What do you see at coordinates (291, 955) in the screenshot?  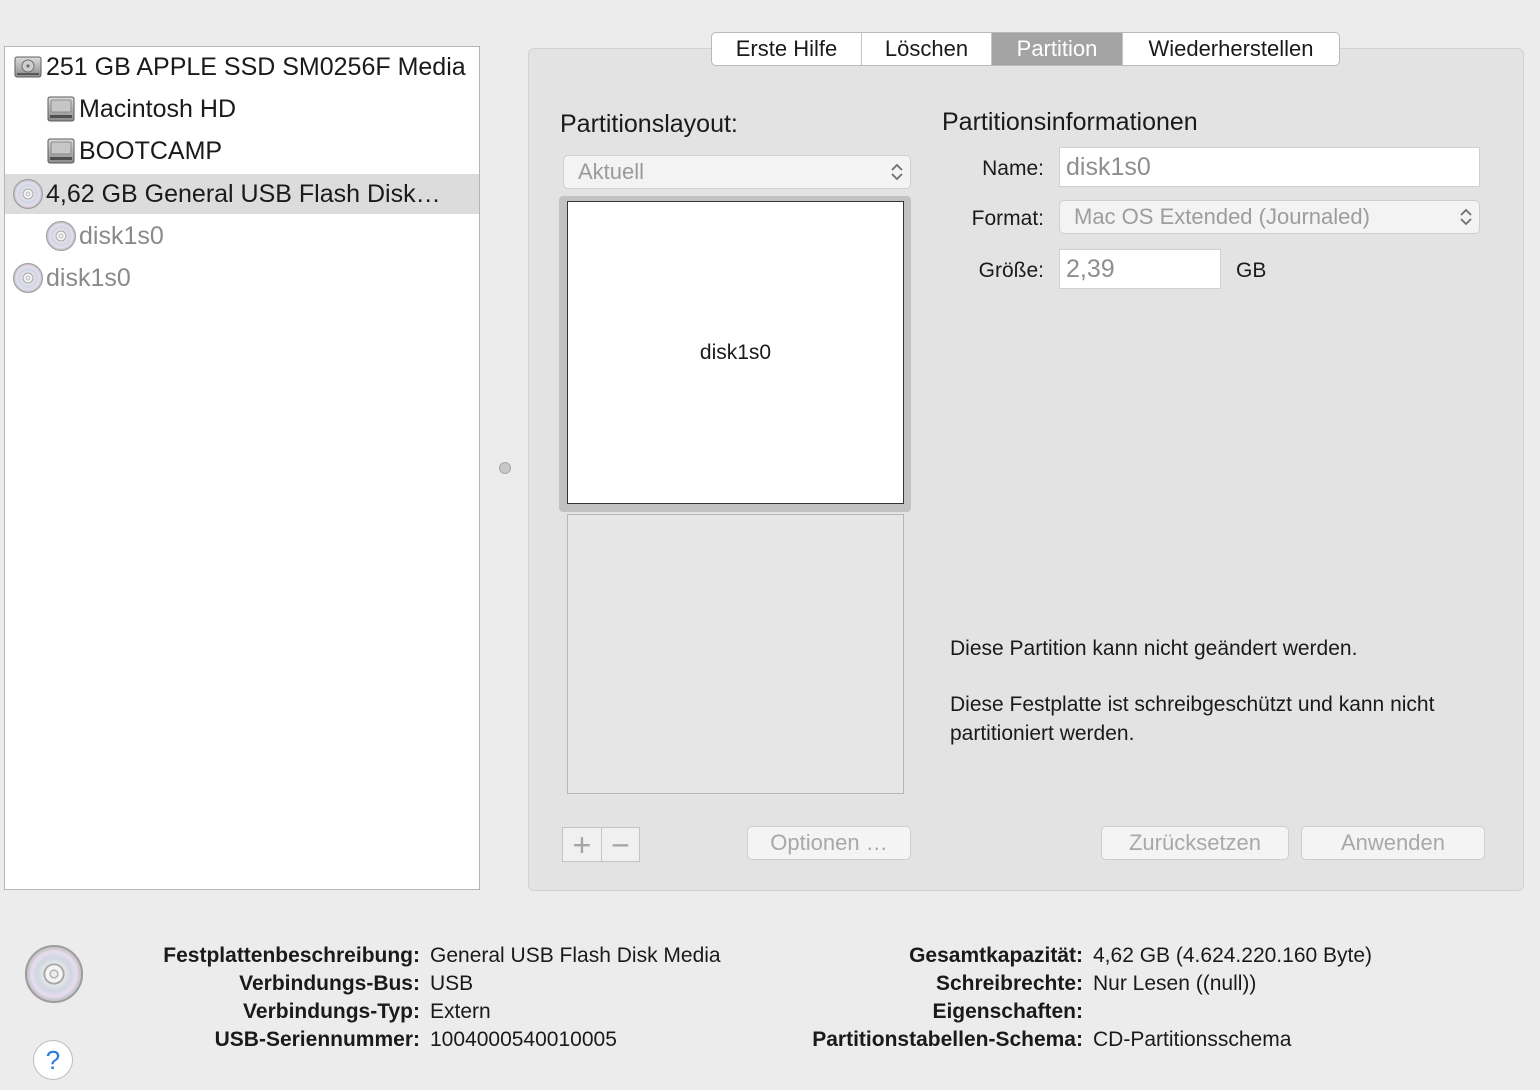 I see `detail-key: Festplattenbeschreibung:` at bounding box center [291, 955].